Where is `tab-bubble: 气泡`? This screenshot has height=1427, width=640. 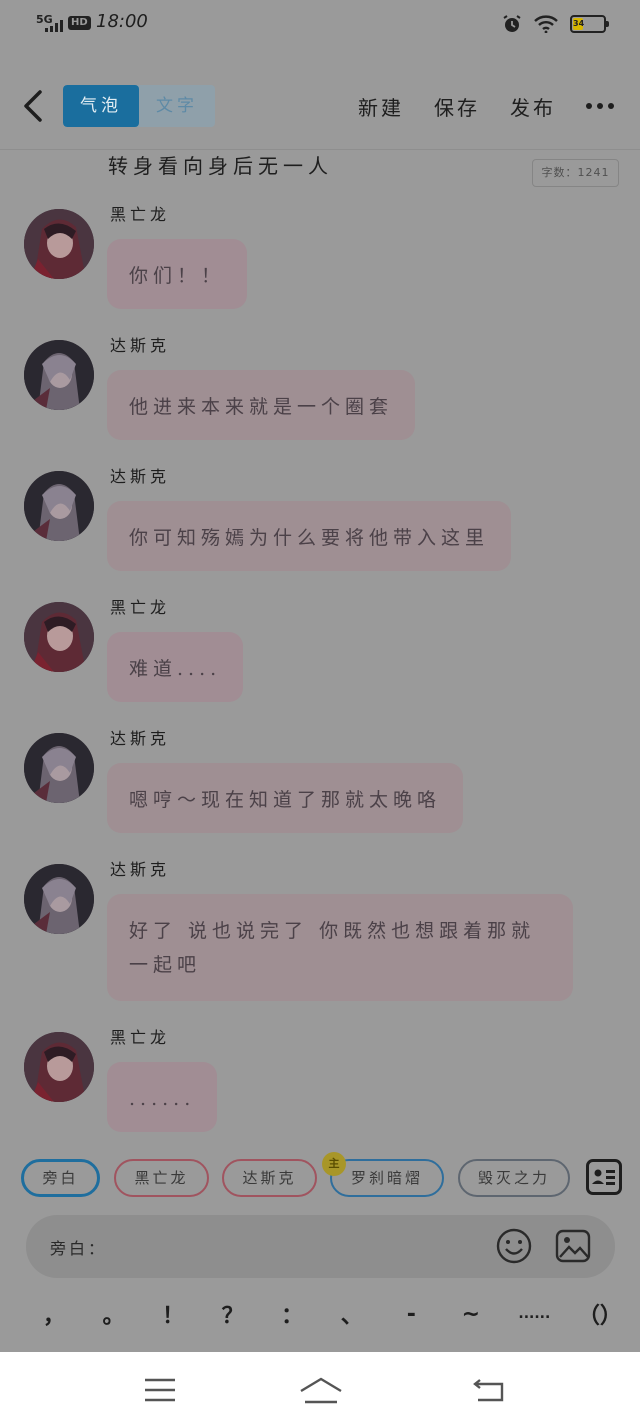 tab-bubble: 气泡 is located at coordinates (101, 106).